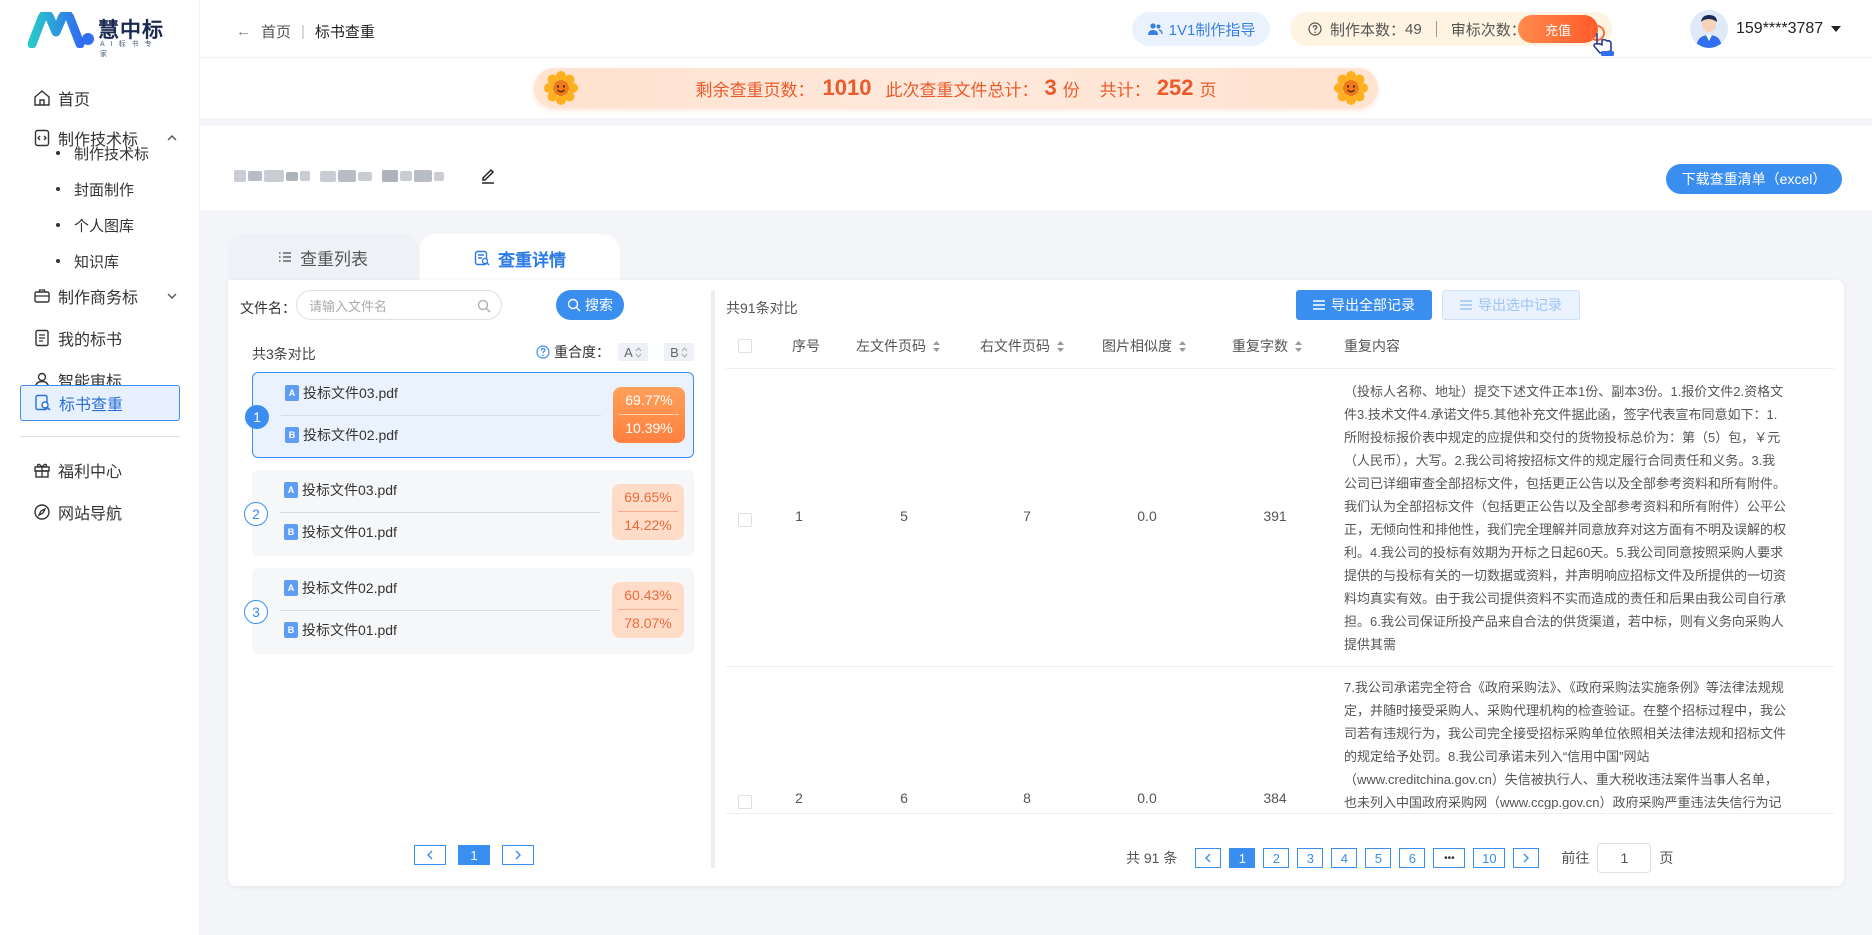  I want to click on page-button: 4, so click(1344, 858).